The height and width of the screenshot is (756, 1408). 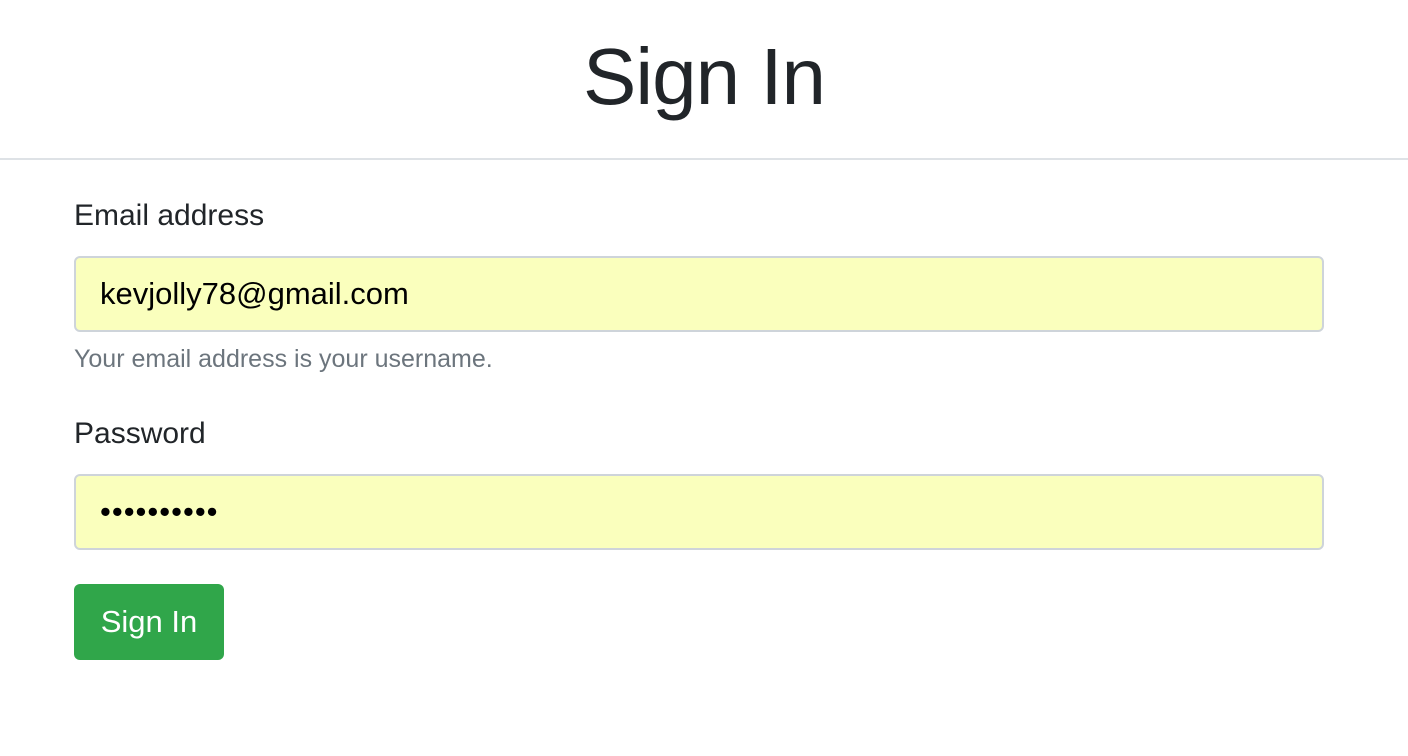 What do you see at coordinates (699, 294) in the screenshot?
I see `email-field` at bounding box center [699, 294].